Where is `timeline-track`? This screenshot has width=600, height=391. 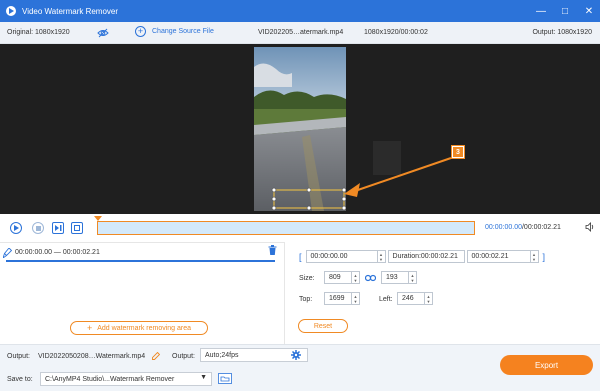 timeline-track is located at coordinates (286, 228).